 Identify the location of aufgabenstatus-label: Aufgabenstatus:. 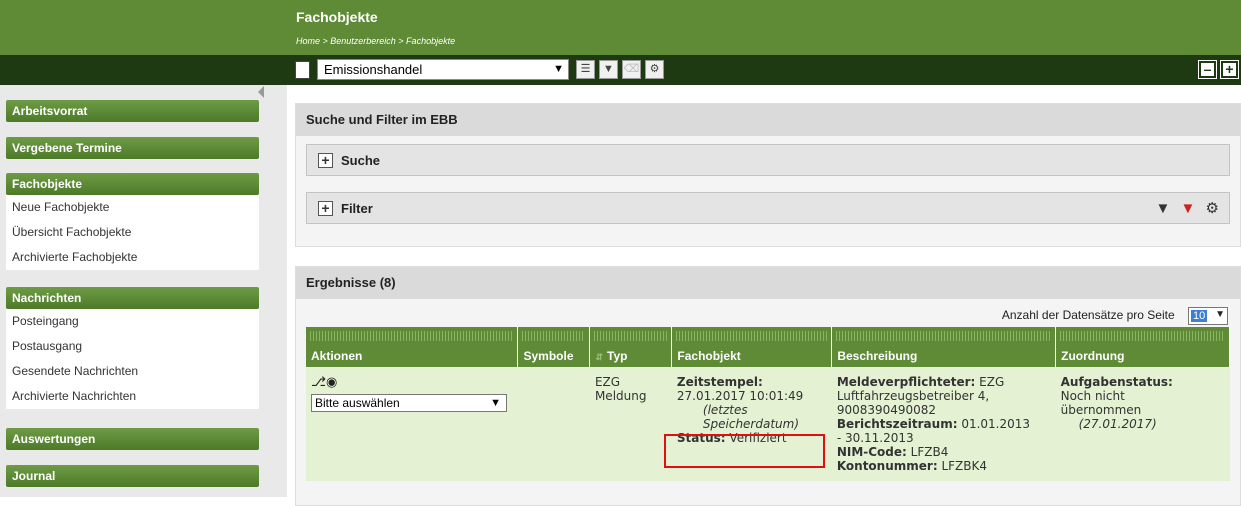
(1116, 382).